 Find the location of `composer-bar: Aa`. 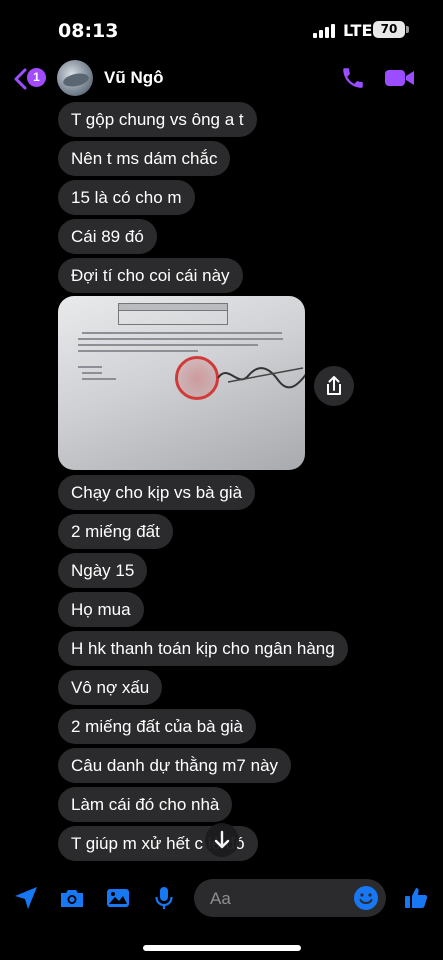

composer-bar: Aa is located at coordinates (221, 899).